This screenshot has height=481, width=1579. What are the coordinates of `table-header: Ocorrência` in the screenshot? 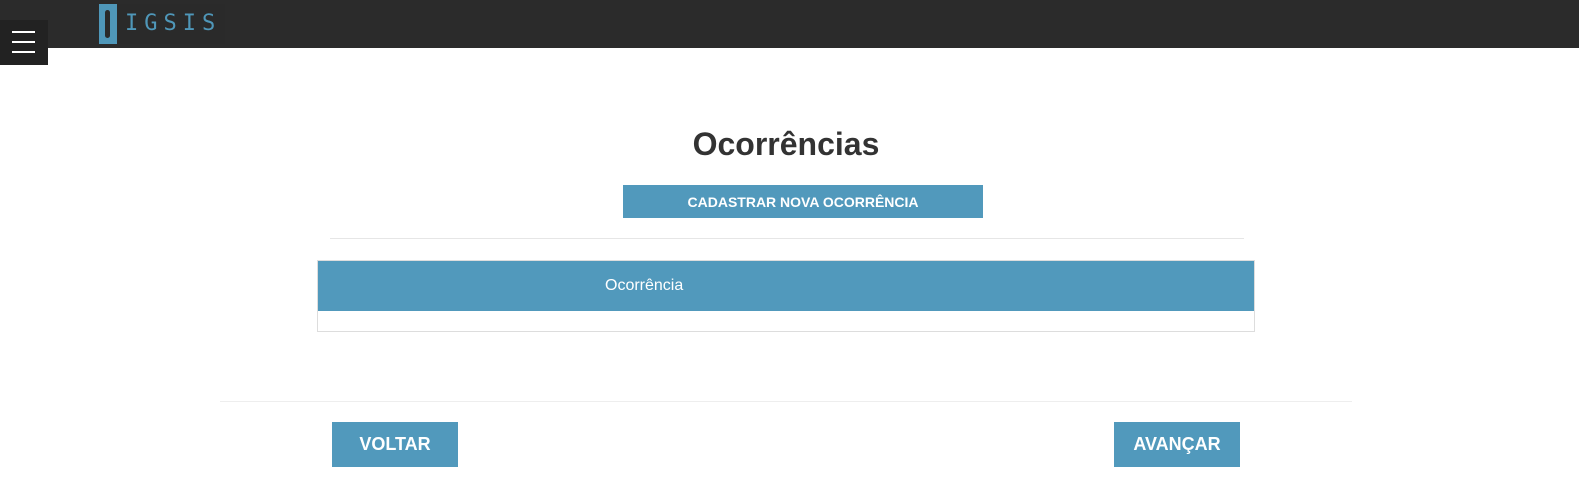 It's located at (786, 286).